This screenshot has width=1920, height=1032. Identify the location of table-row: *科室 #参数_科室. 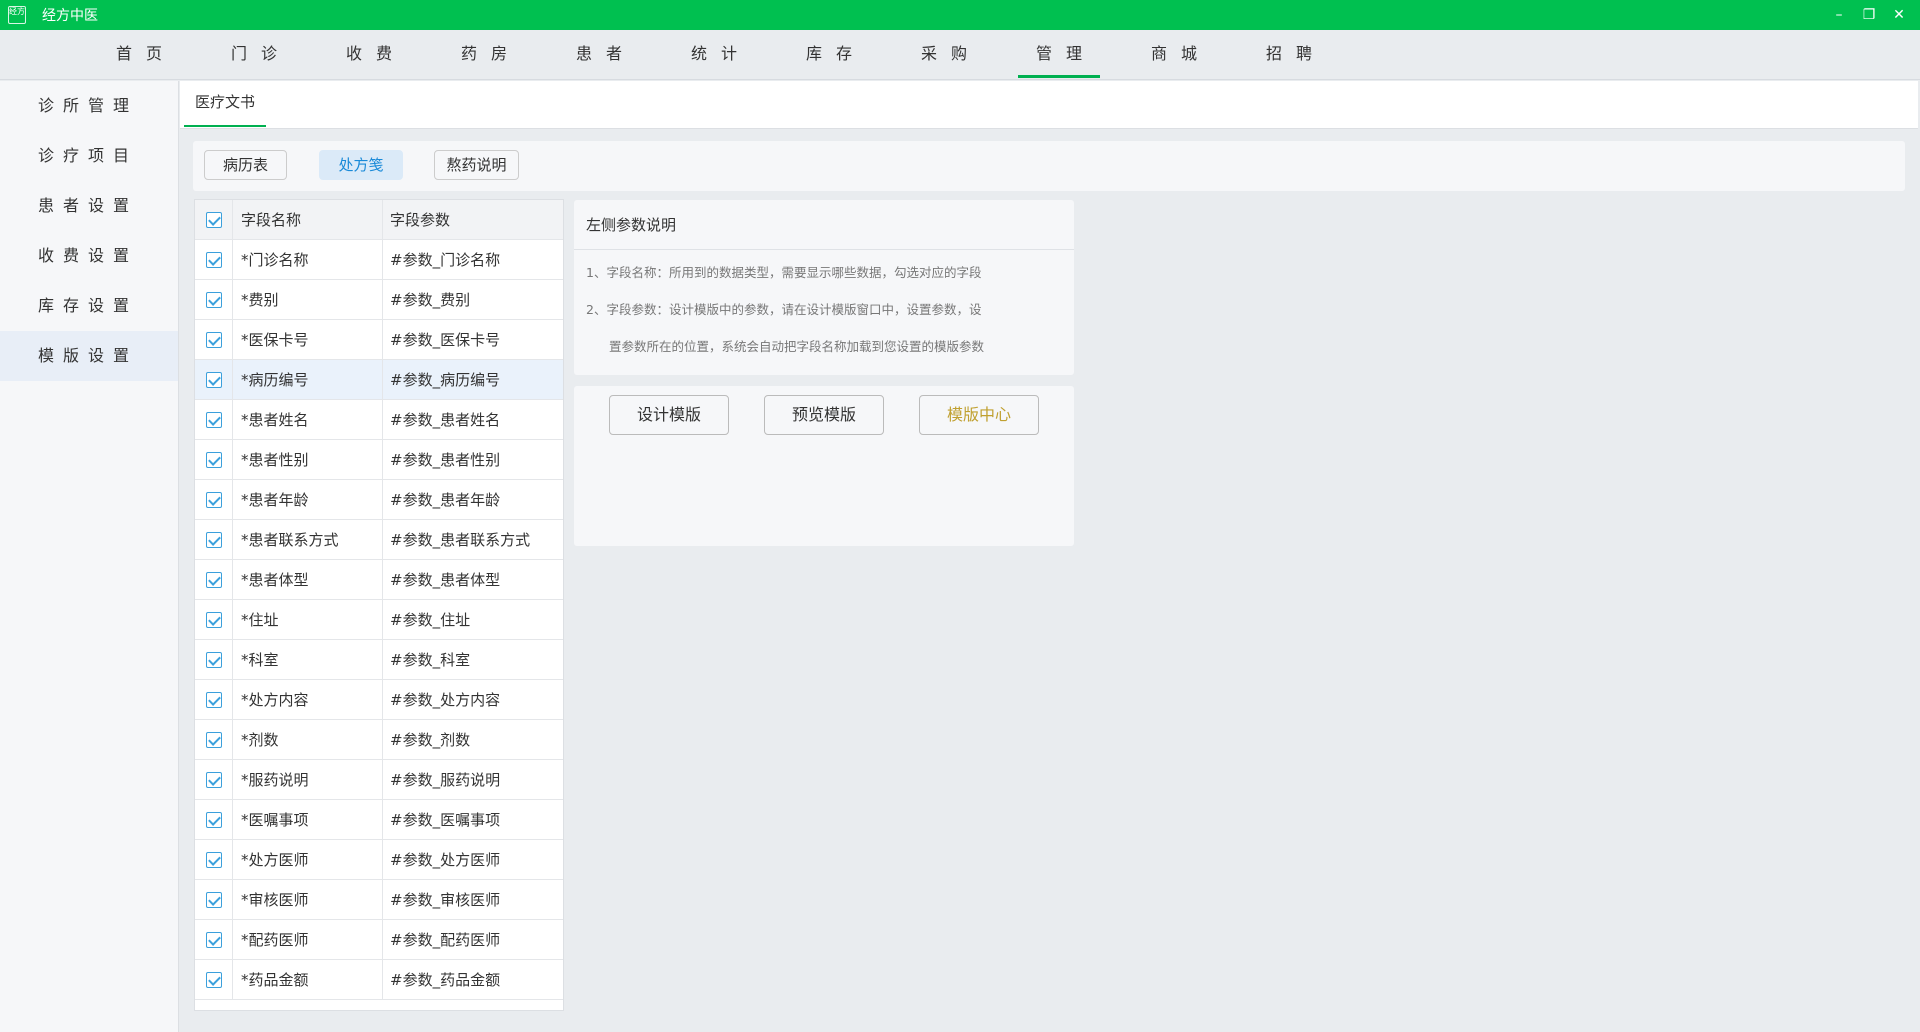
(379, 659).